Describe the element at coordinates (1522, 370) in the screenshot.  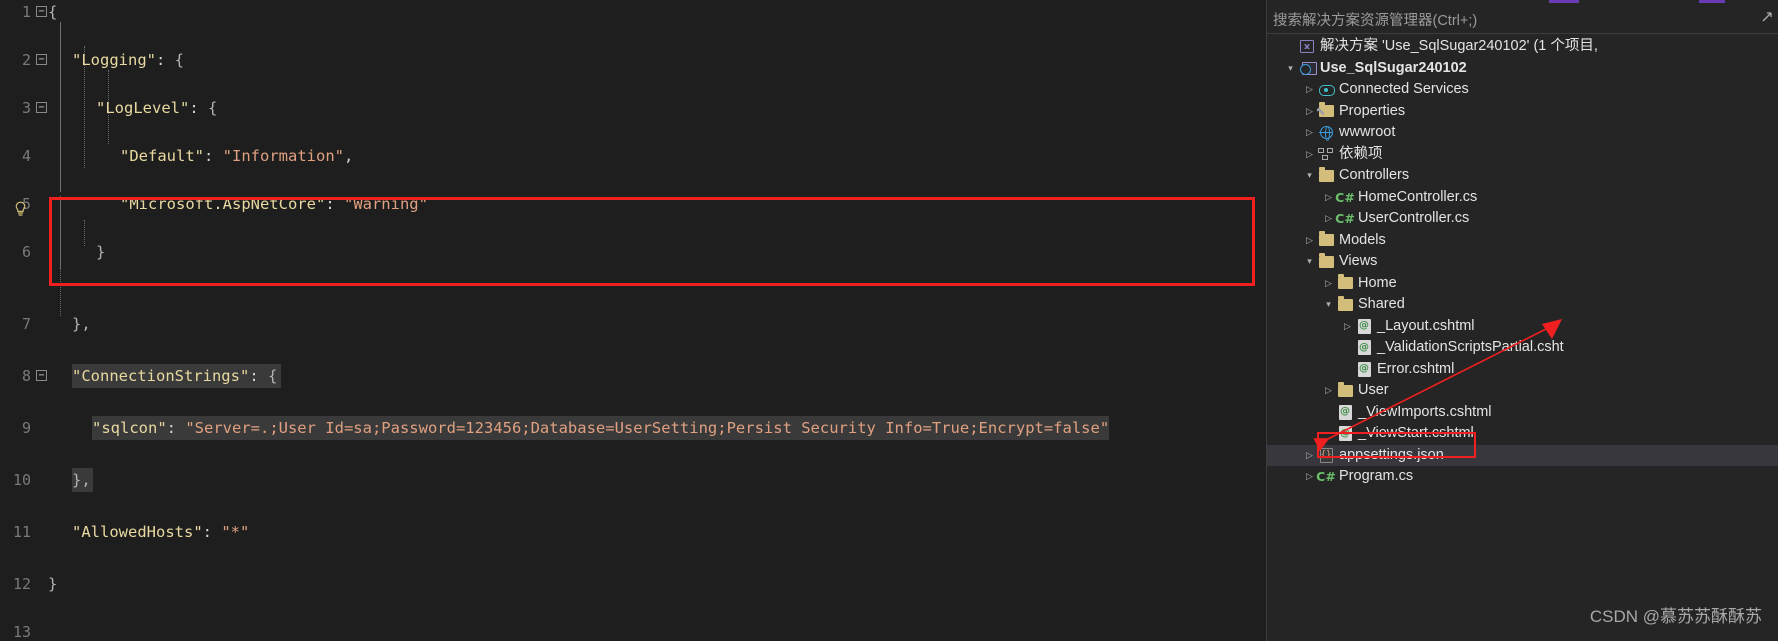
I see `sidebar-item-error-cshtml: ▷ @ Error.cshtml` at that location.